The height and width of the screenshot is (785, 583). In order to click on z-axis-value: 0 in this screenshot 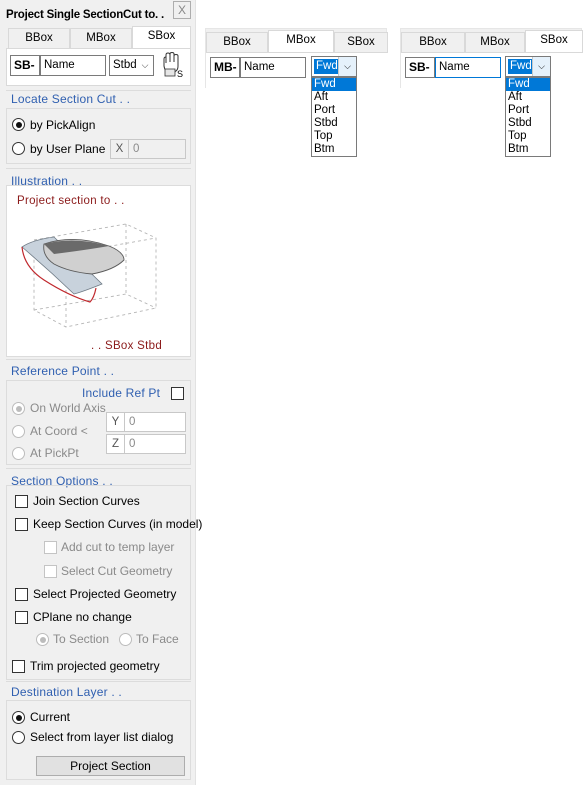, I will do `click(132, 444)`.